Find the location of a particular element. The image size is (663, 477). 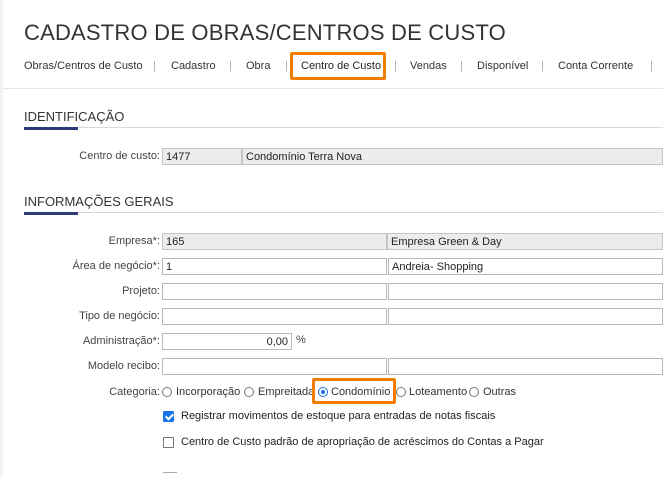

tipo-de-negocio-code-input is located at coordinates (274, 316).